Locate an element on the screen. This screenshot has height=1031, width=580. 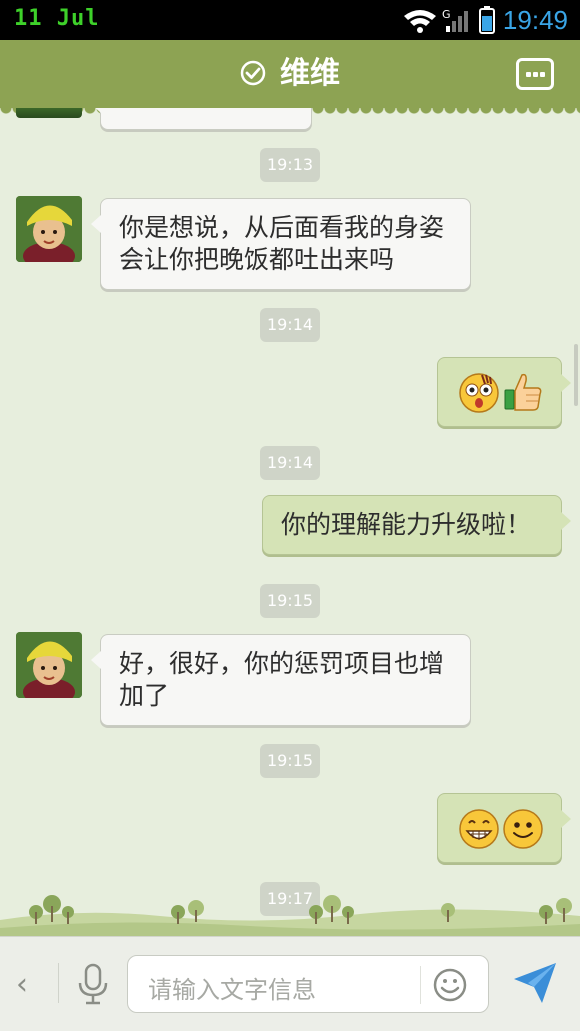
message-text: 你是想说，从后面看我的身姿会让你把晚饭都吐出来吗 is located at coordinates (282, 243).